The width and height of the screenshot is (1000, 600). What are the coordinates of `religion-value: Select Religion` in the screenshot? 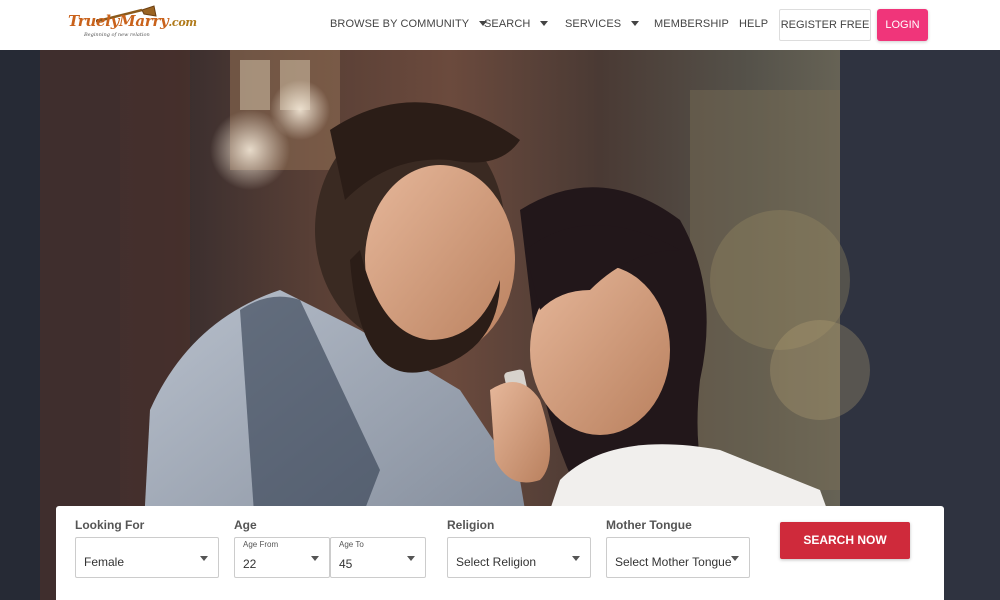 It's located at (496, 562).